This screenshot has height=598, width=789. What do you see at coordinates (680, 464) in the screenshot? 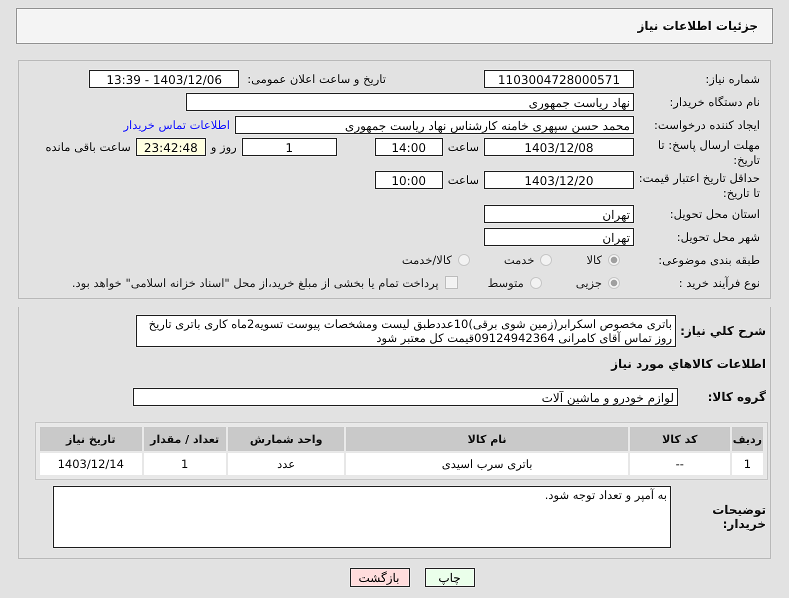
I see `table-cell: --` at bounding box center [680, 464].